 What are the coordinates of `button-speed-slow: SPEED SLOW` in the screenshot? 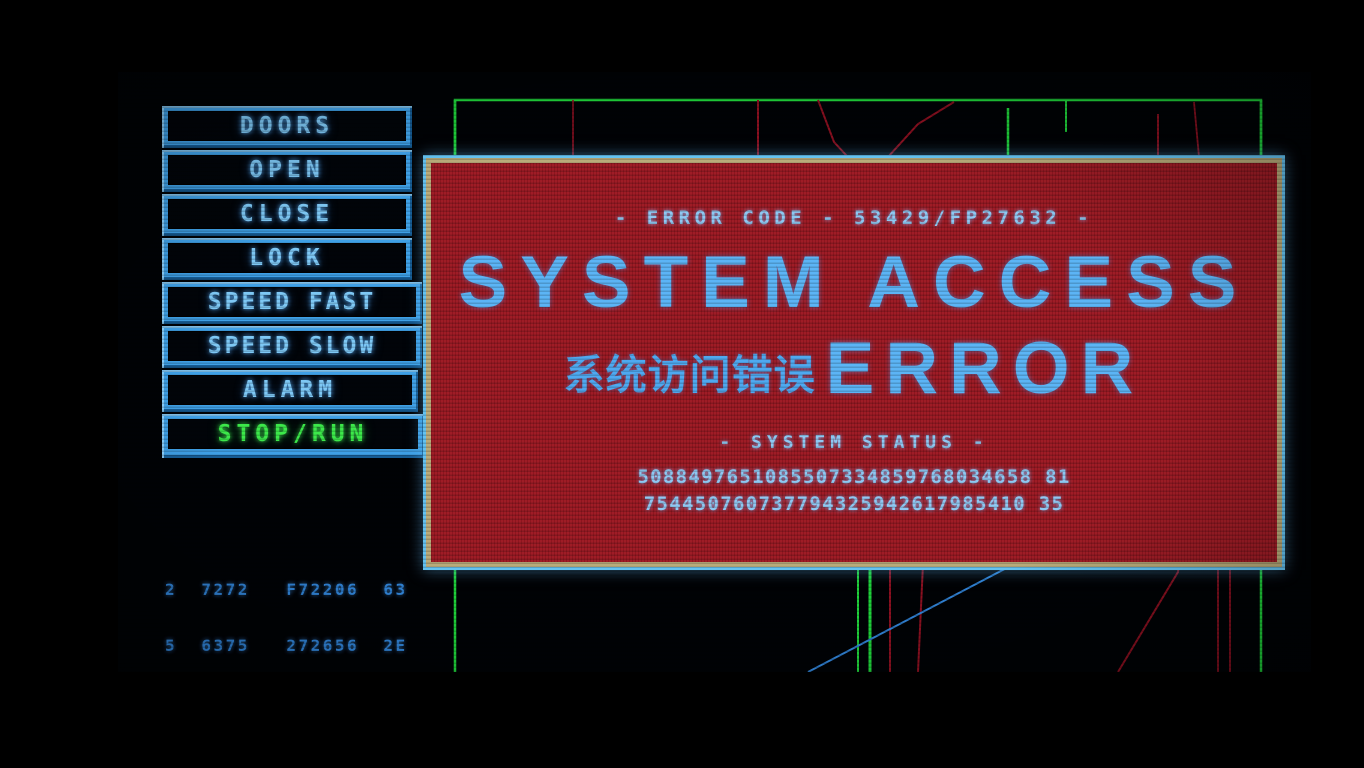 It's located at (292, 347).